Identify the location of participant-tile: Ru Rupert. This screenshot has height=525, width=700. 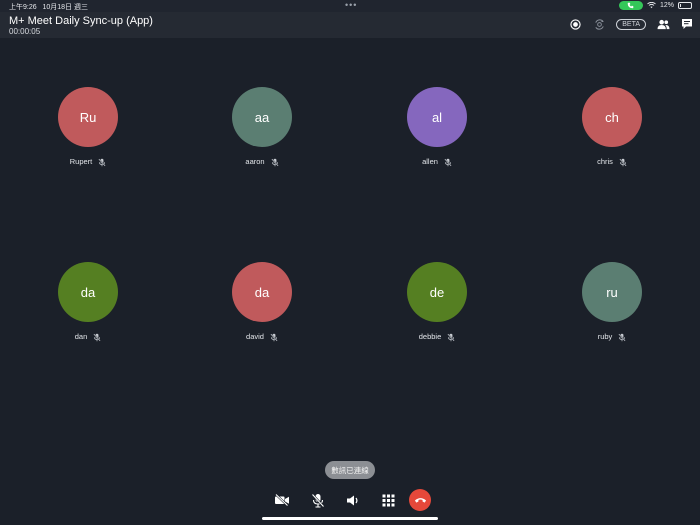
(88, 132).